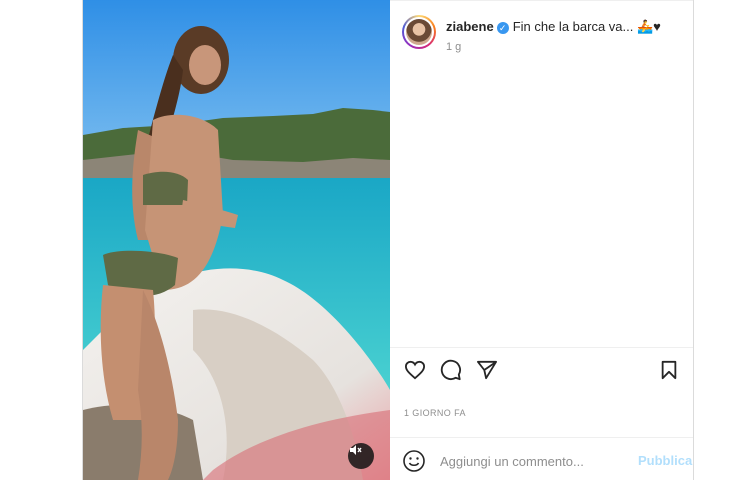  I want to click on post-header: ziabene ✓ Fin che la barca va... 🚣♥ 1 g, so click(542, 35).